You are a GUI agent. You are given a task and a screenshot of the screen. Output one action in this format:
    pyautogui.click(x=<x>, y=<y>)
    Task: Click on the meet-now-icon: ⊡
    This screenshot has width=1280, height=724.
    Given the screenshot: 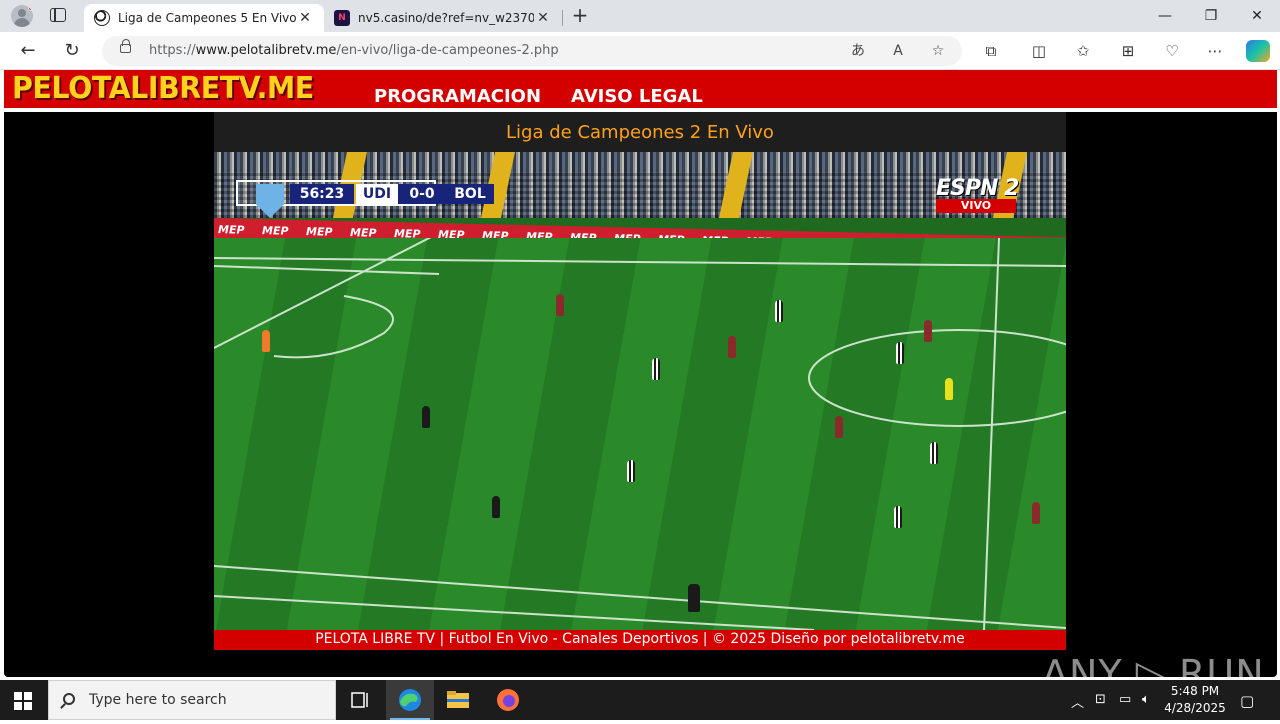 What is the action you would take?
    pyautogui.click(x=1100, y=699)
    